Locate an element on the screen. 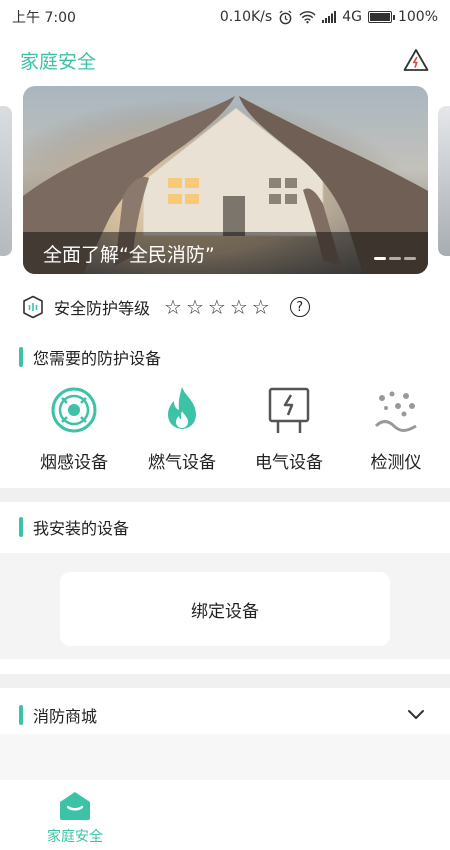 This screenshot has width=450, height=850. bind-device-label: 绑定设备 is located at coordinates (225, 611).